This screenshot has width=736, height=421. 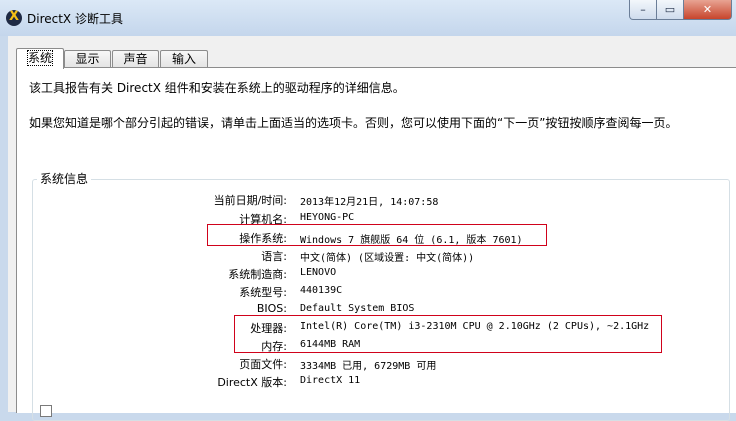 I want to click on info-row-model: 系统型号: 440139C, so click(x=376, y=292).